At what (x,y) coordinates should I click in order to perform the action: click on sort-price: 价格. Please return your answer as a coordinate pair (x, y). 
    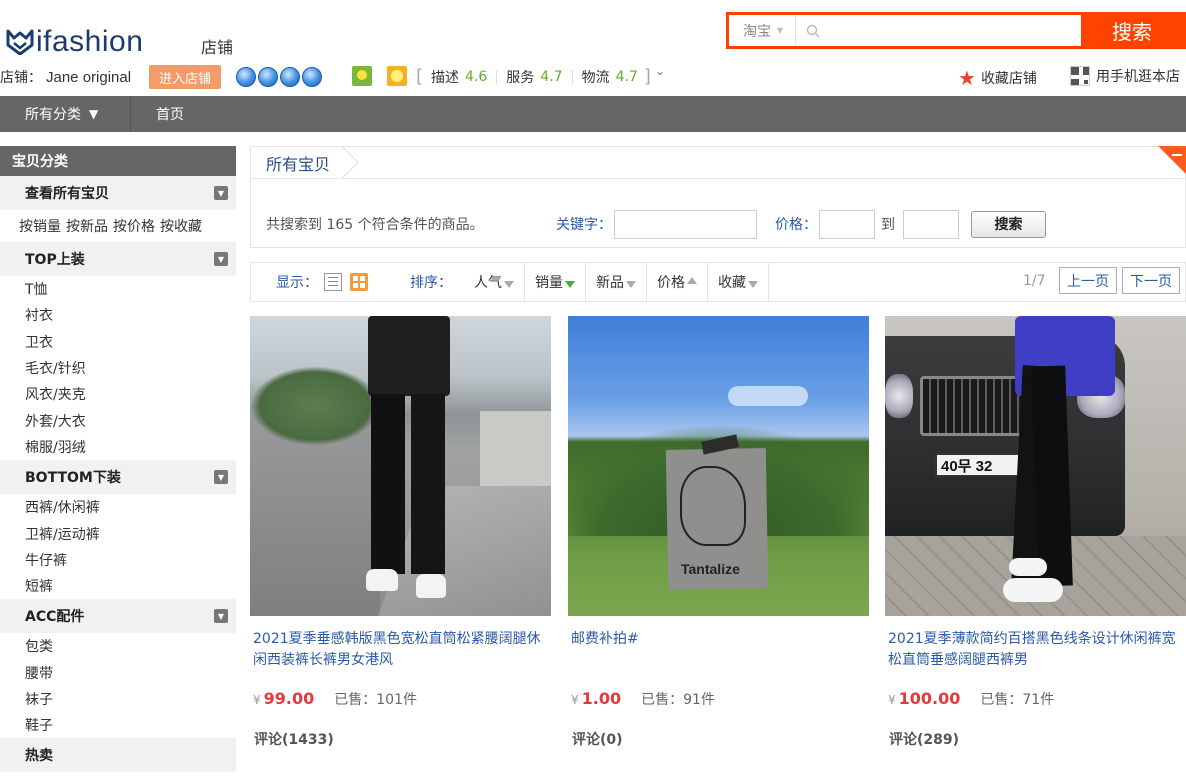
    Looking at the image, I should click on (677, 282).